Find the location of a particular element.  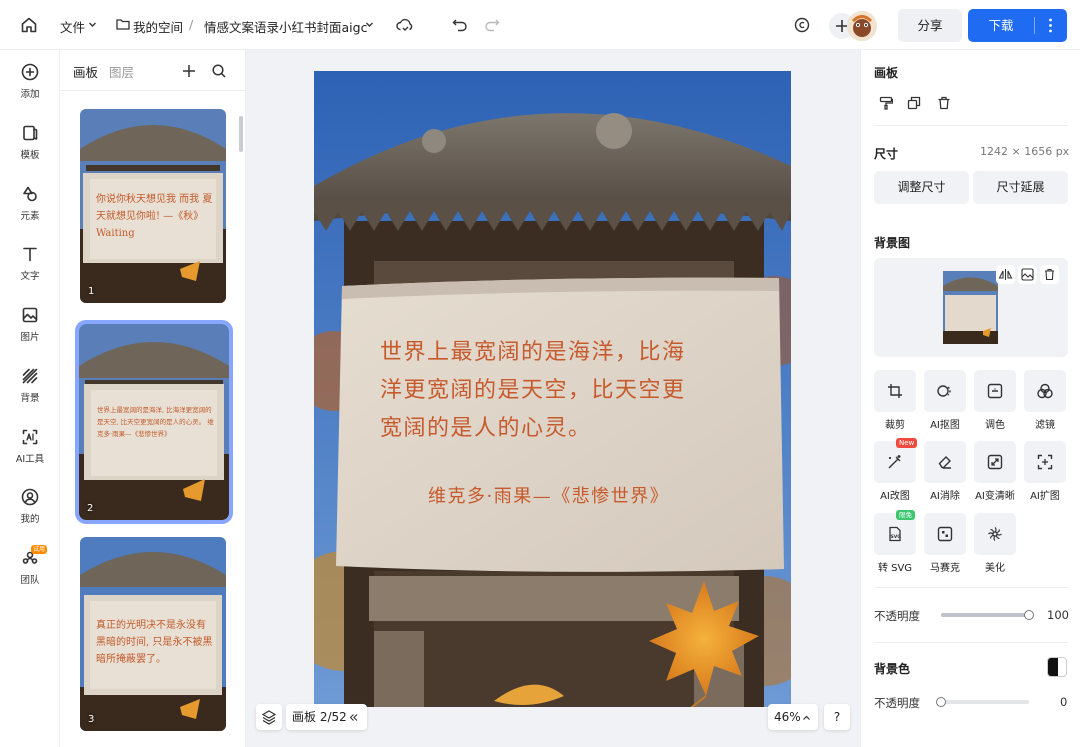

bg-color-swatch is located at coordinates (1057, 667).